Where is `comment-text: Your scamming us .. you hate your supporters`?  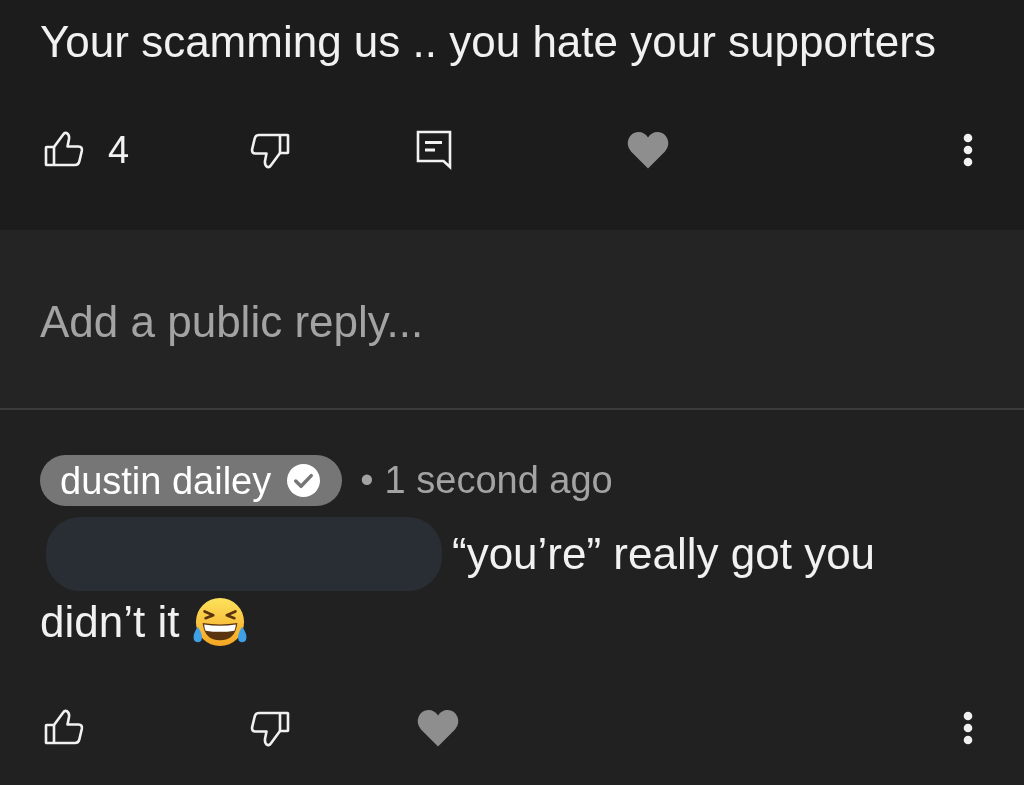 comment-text: Your scamming us .. you hate your supporters is located at coordinates (488, 42).